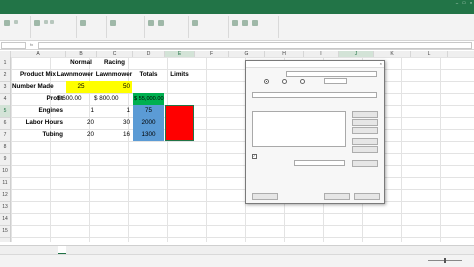  Describe the element at coordinates (113, 23) in the screenshot. I see `number-format-icon` at that location.